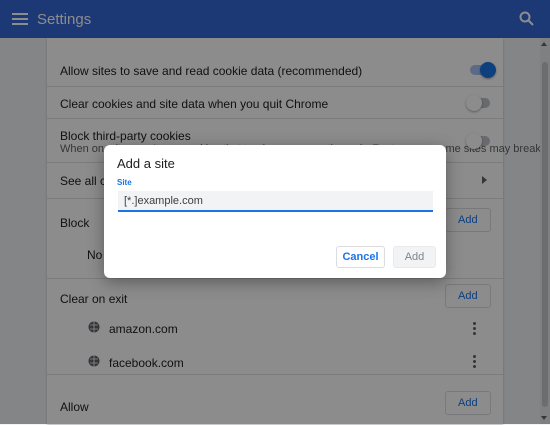  What do you see at coordinates (275, 201) in the screenshot?
I see `site-input` at bounding box center [275, 201].